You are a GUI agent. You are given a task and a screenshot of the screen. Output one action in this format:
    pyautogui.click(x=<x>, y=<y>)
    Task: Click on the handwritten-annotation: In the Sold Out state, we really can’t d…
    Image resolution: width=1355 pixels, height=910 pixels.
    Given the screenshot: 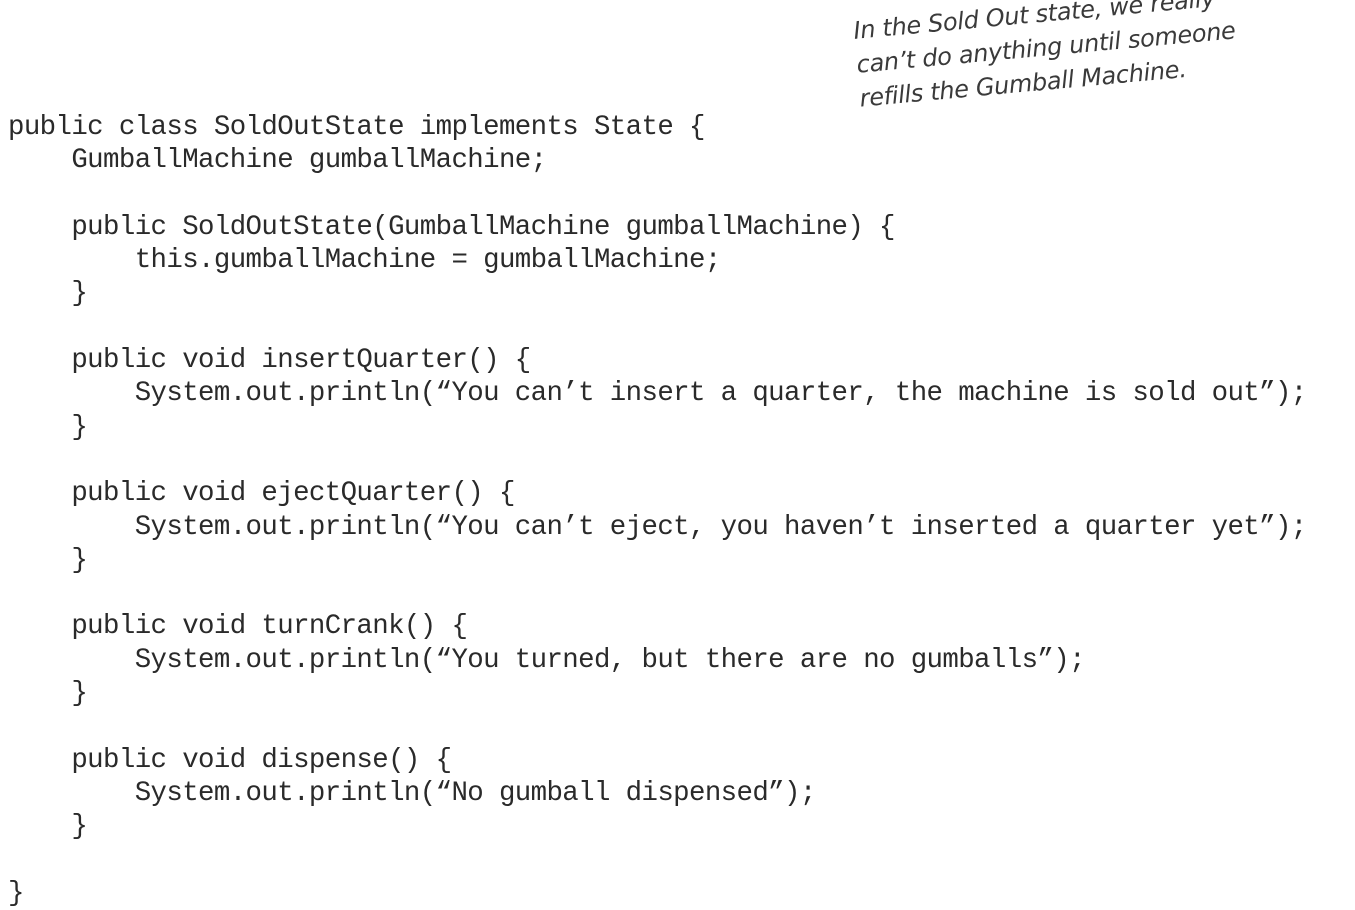 What is the action you would take?
    pyautogui.click(x=1046, y=58)
    